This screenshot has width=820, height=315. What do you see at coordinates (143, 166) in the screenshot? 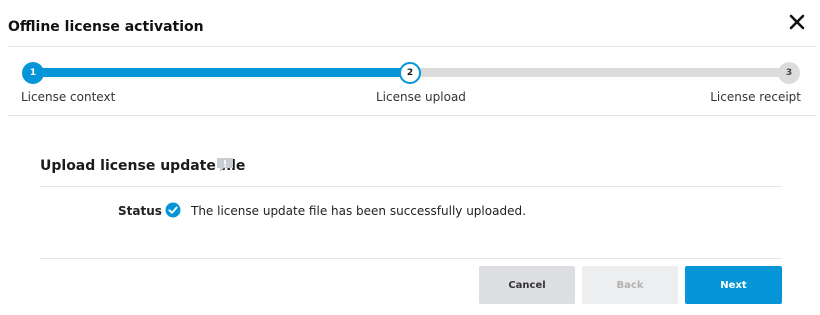
I see `section-title: Upload license update file` at bounding box center [143, 166].